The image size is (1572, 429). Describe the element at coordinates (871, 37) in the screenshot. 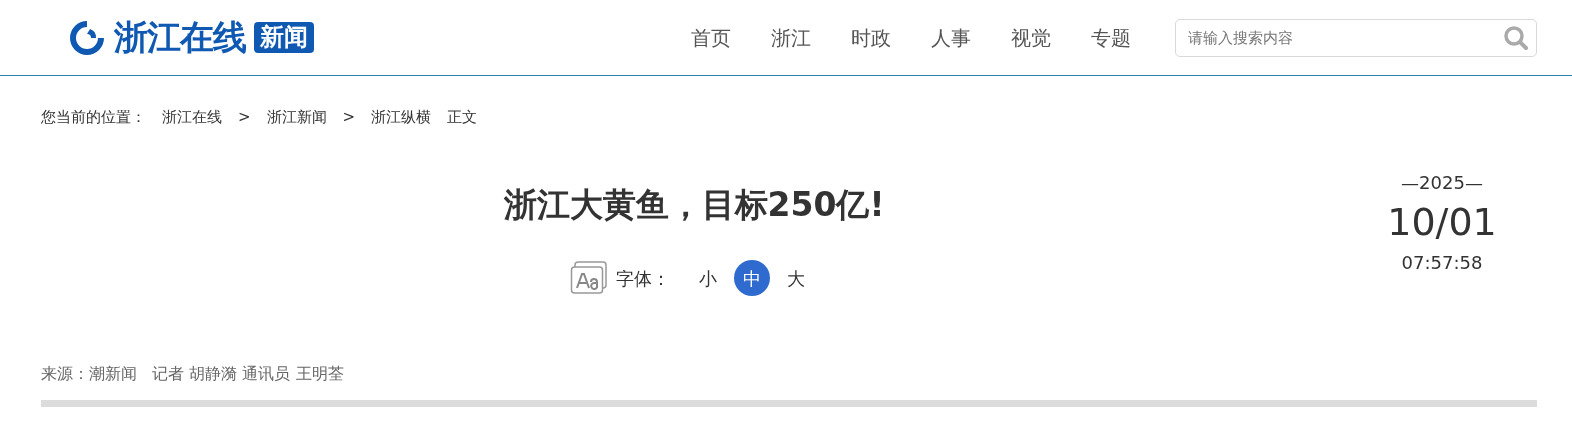

I see `nav-link: 时政` at that location.